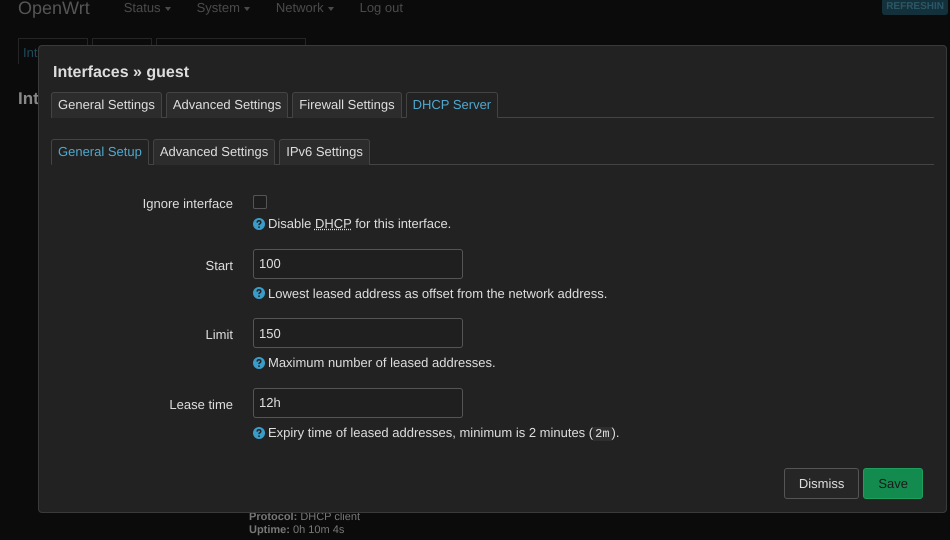 This screenshot has height=540, width=950. Describe the element at coordinates (296, 530) in the screenshot. I see `detail-text: Uptime: 0h 10m 4s` at that location.